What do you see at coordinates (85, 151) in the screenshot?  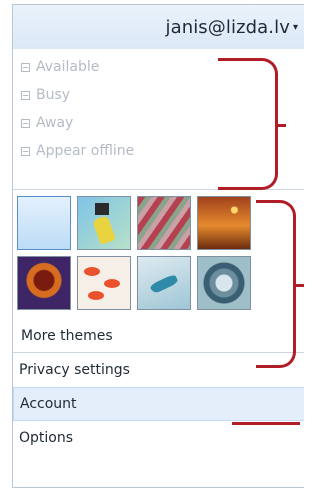 I see `status-label: Appear offline` at bounding box center [85, 151].